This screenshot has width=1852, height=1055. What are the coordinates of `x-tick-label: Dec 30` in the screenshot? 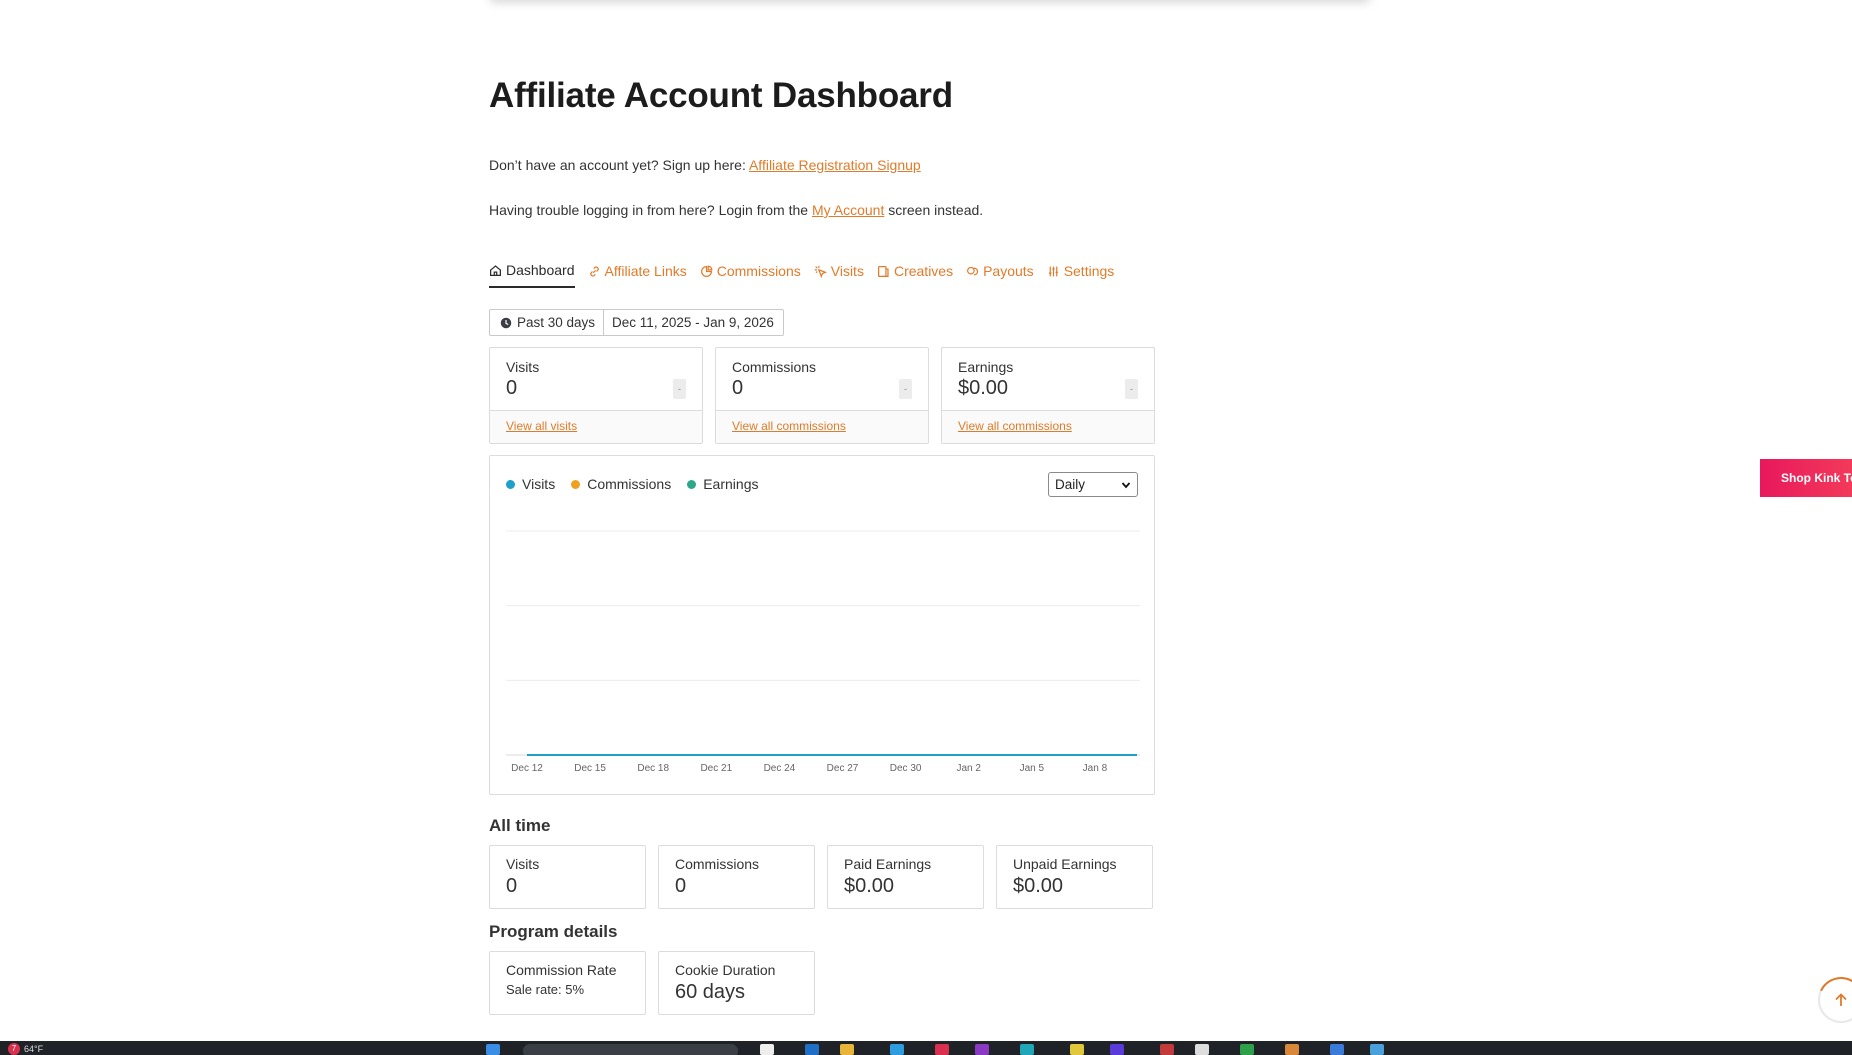 It's located at (906, 768).